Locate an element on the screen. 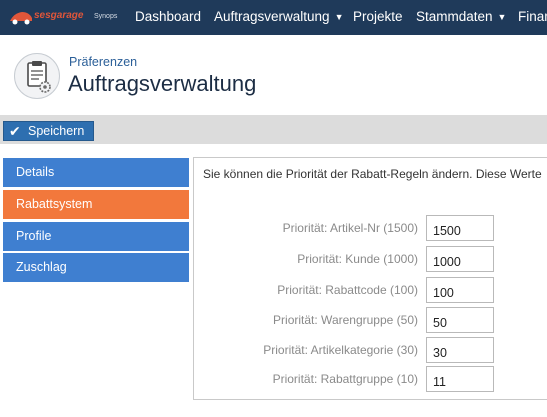 The image size is (547, 417). nav-stammdaten-label: Stammdaten is located at coordinates (454, 16).